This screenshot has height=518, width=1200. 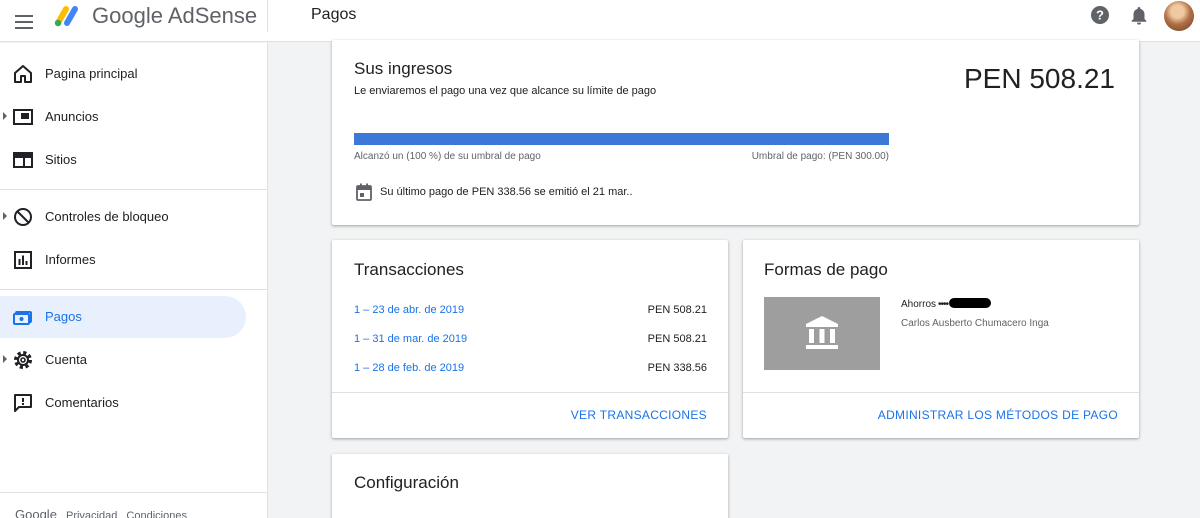 What do you see at coordinates (36, 512) in the screenshot?
I see `footer-google-logo: Google` at bounding box center [36, 512].